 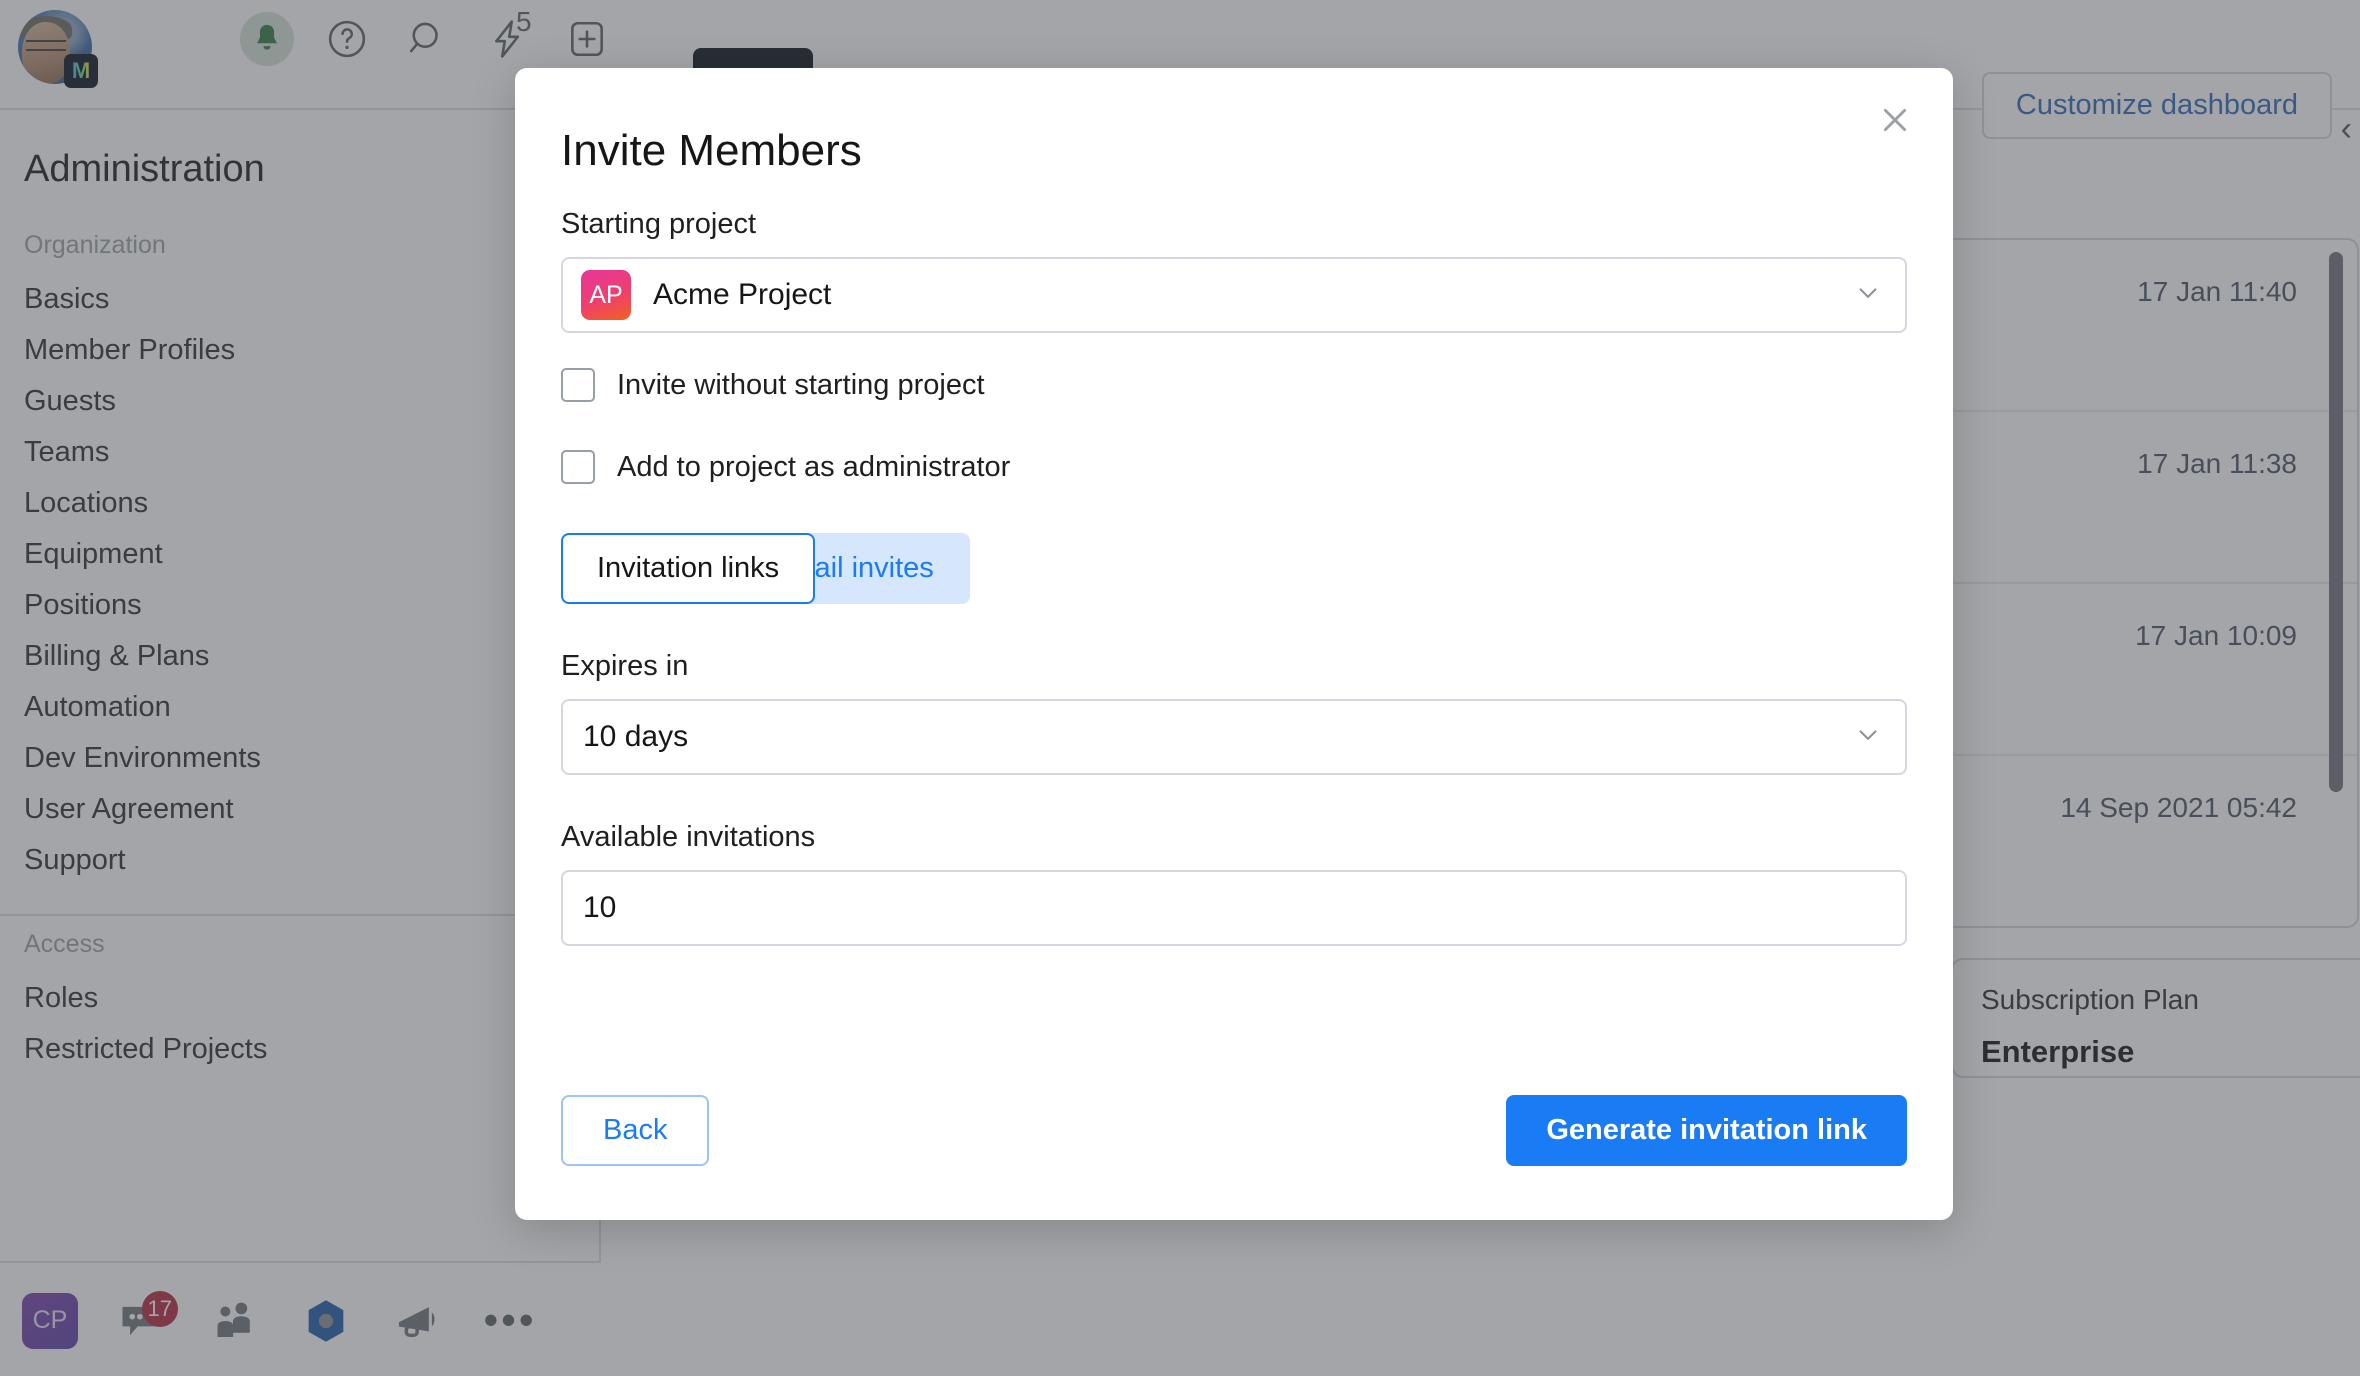 I want to click on back-button: Back, so click(x=635, y=1130).